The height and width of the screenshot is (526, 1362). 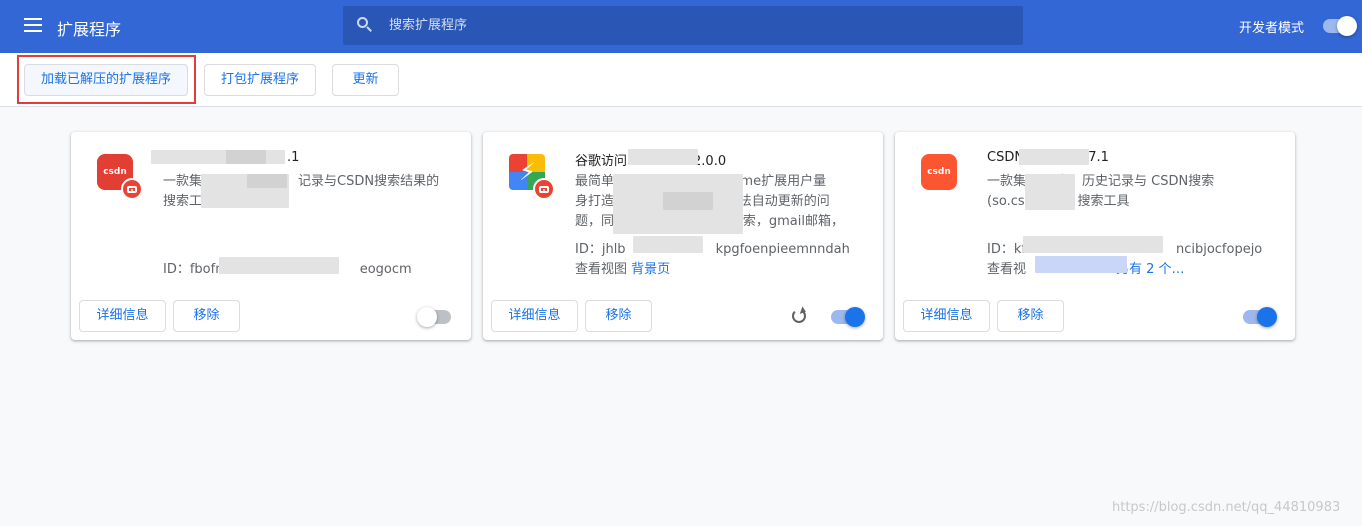 I want to click on pack-extension-button: 打包扩展程序, so click(x=260, y=80).